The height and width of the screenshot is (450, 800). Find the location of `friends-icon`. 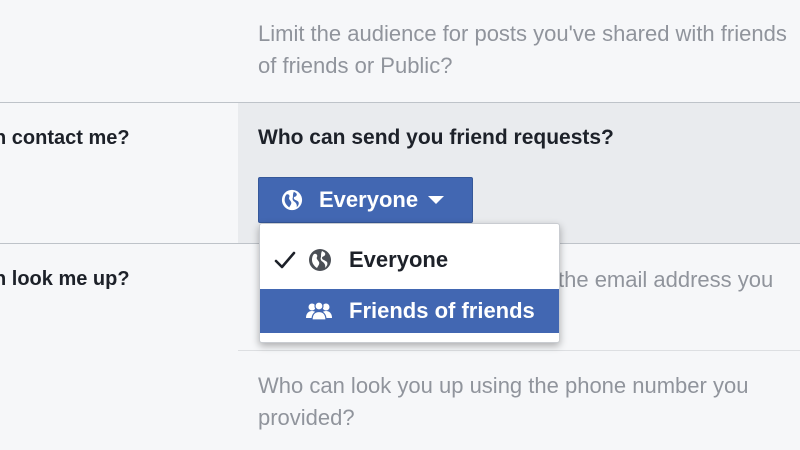

friends-icon is located at coordinates (319, 311).